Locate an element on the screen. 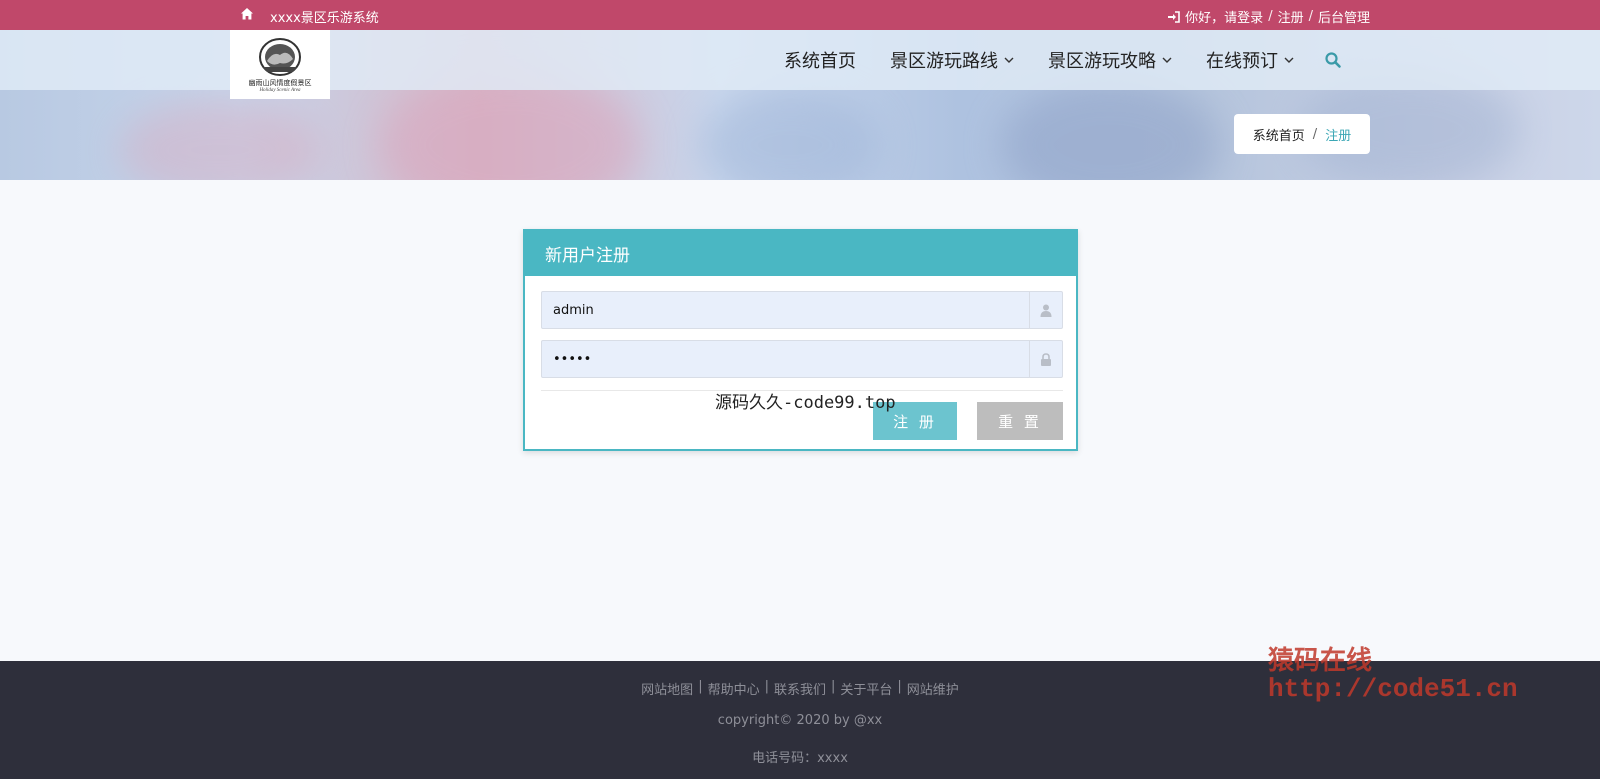 This screenshot has width=1600, height=779. nav-item-label: 系统首页 is located at coordinates (820, 61).